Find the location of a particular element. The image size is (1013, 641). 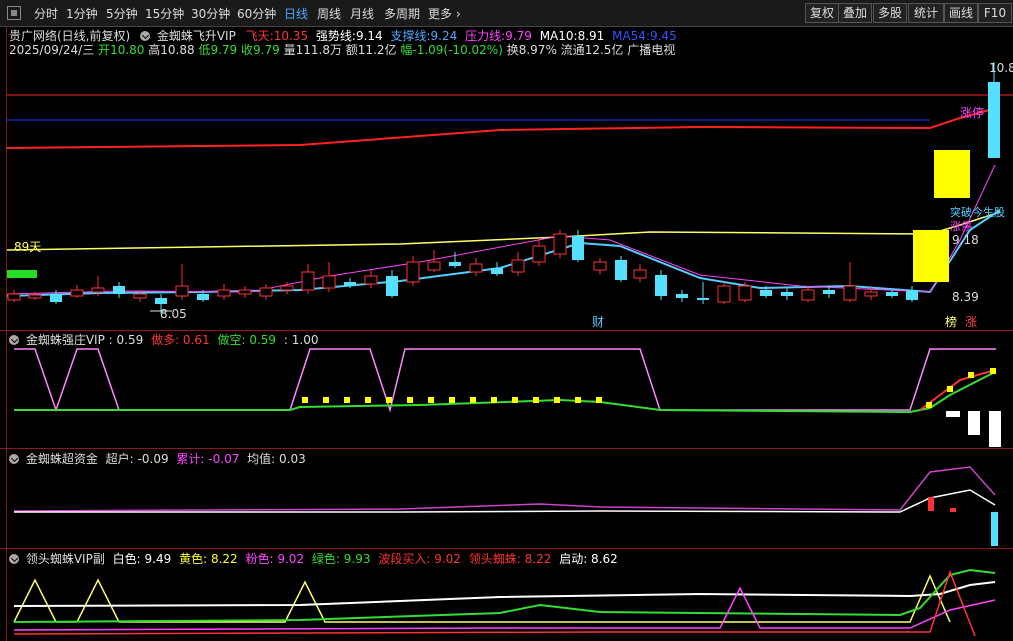

tab-period-fenshi: 分时 is located at coordinates (46, 13).